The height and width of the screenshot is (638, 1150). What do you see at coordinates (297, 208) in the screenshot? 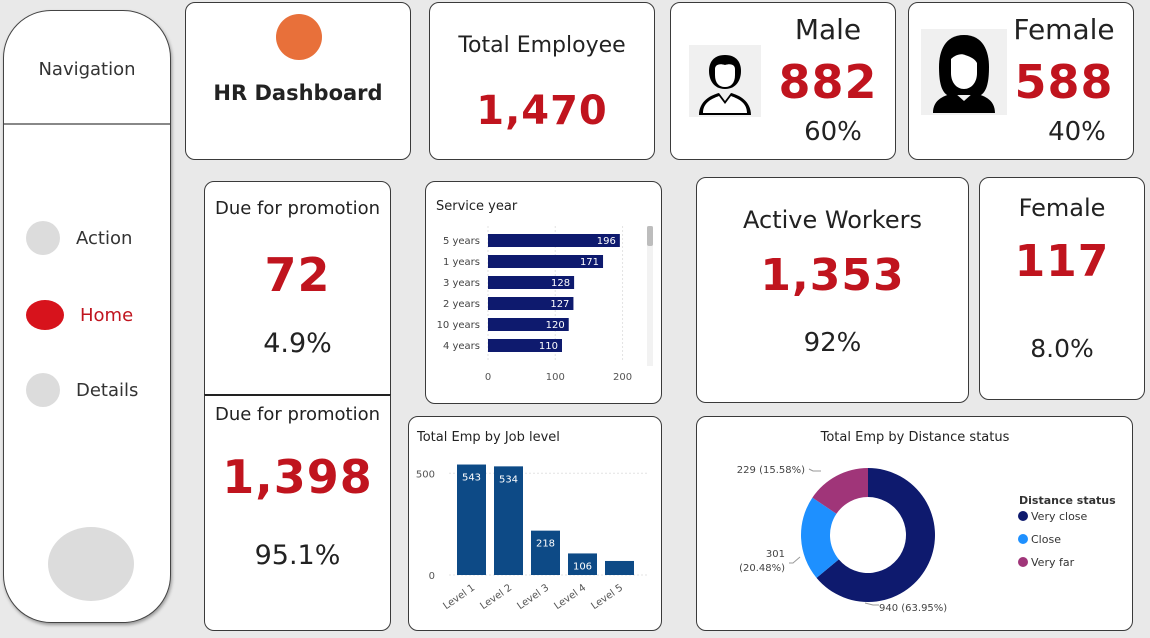
I see `promotion-label: Due for promotion` at bounding box center [297, 208].